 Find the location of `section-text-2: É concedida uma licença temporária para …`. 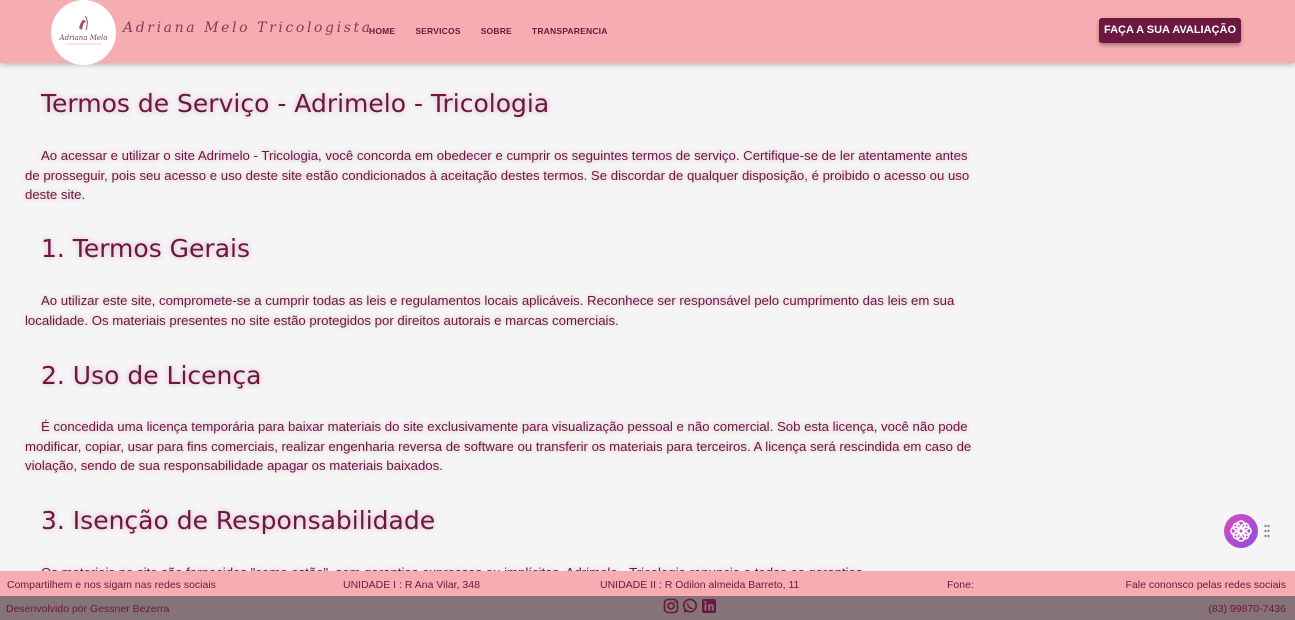

section-text-2: É concedida uma licença temporária para … is located at coordinates (498, 446).